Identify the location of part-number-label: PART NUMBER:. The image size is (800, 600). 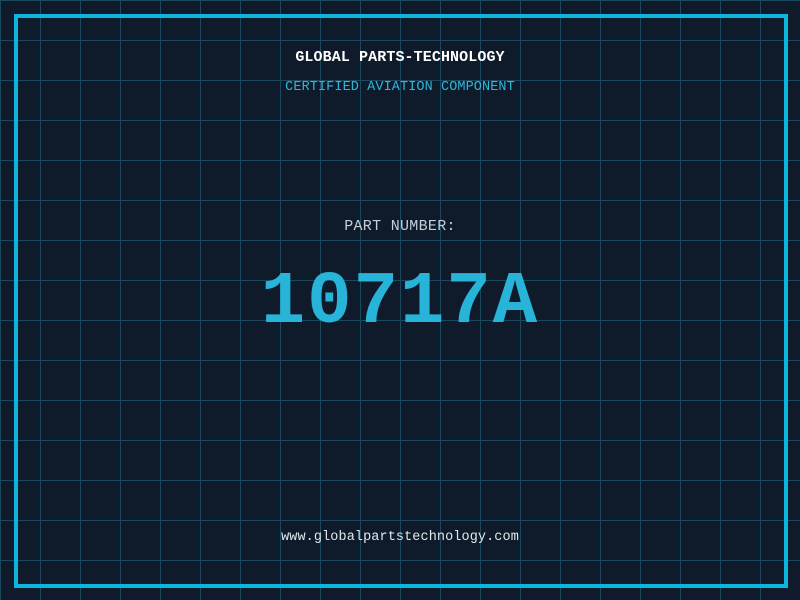
(400, 226).